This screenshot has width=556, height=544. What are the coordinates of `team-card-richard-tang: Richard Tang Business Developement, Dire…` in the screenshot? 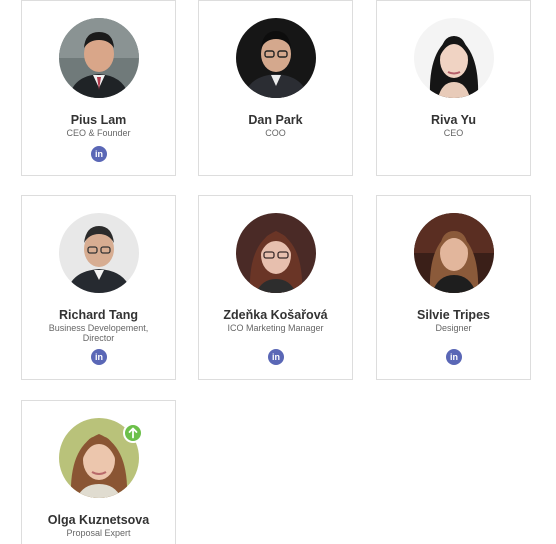 It's located at (98, 287).